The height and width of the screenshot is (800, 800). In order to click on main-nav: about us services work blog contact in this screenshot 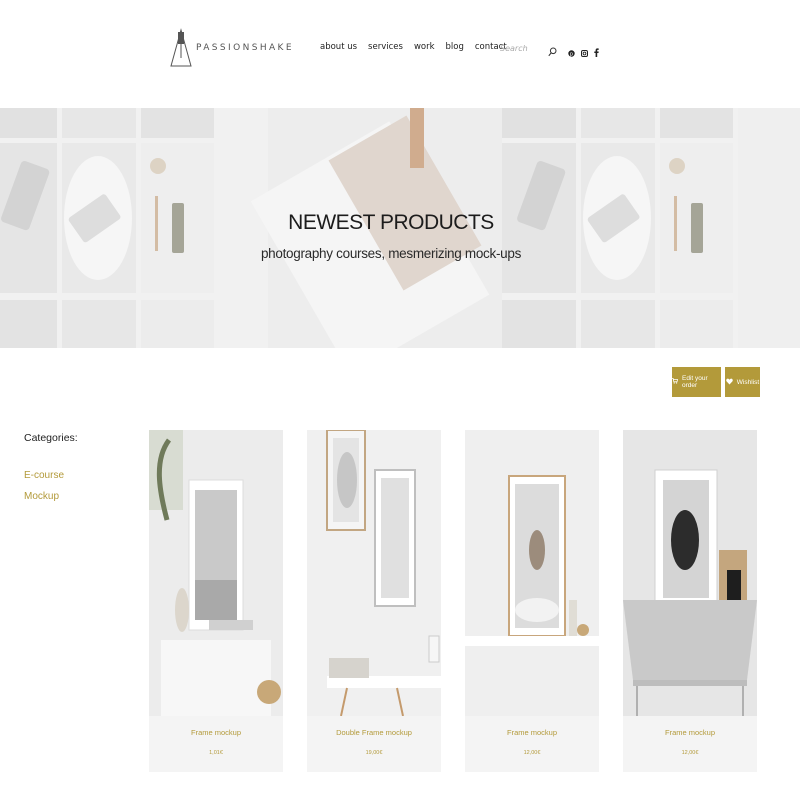, I will do `click(413, 47)`.